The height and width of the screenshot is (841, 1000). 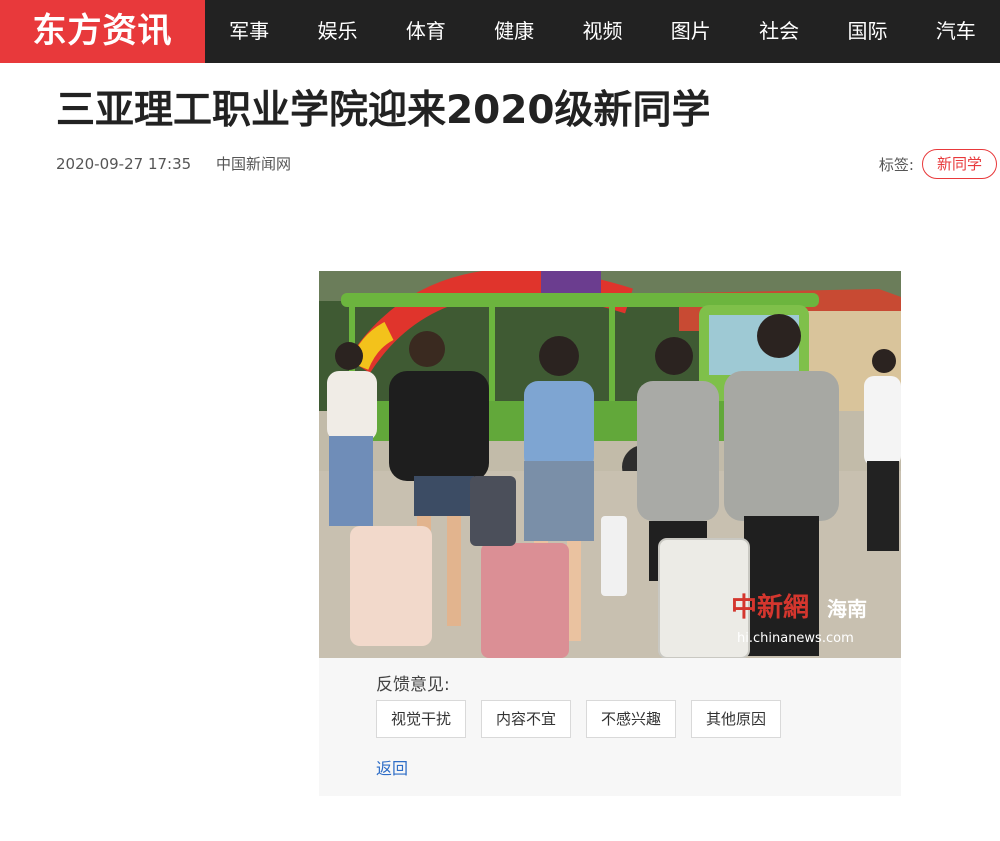 I want to click on feedback-label: 反馈意见:, so click(x=413, y=685).